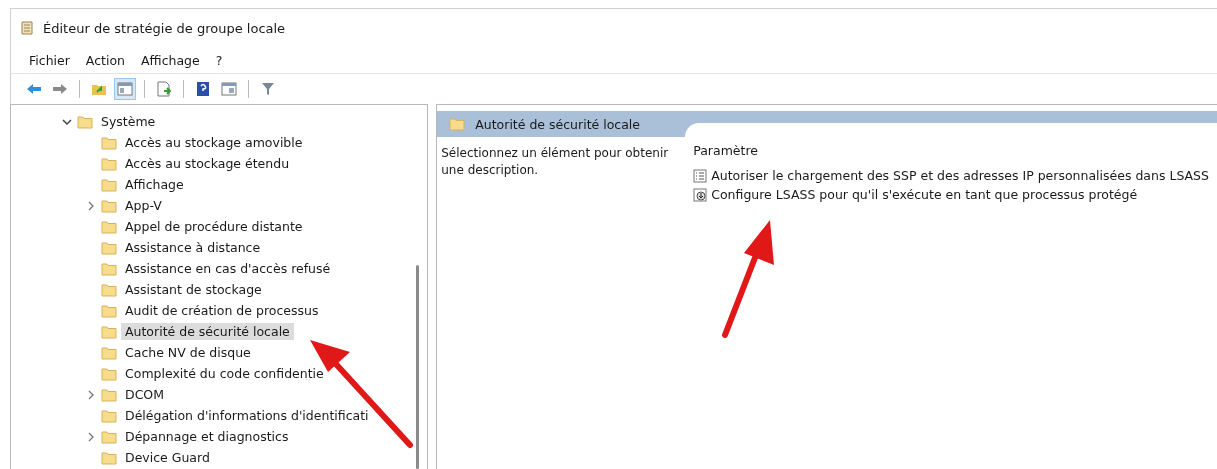 This screenshot has width=1217, height=469. Describe the element at coordinates (207, 331) in the screenshot. I see `tree-item: Autorité de sécurité locale` at that location.